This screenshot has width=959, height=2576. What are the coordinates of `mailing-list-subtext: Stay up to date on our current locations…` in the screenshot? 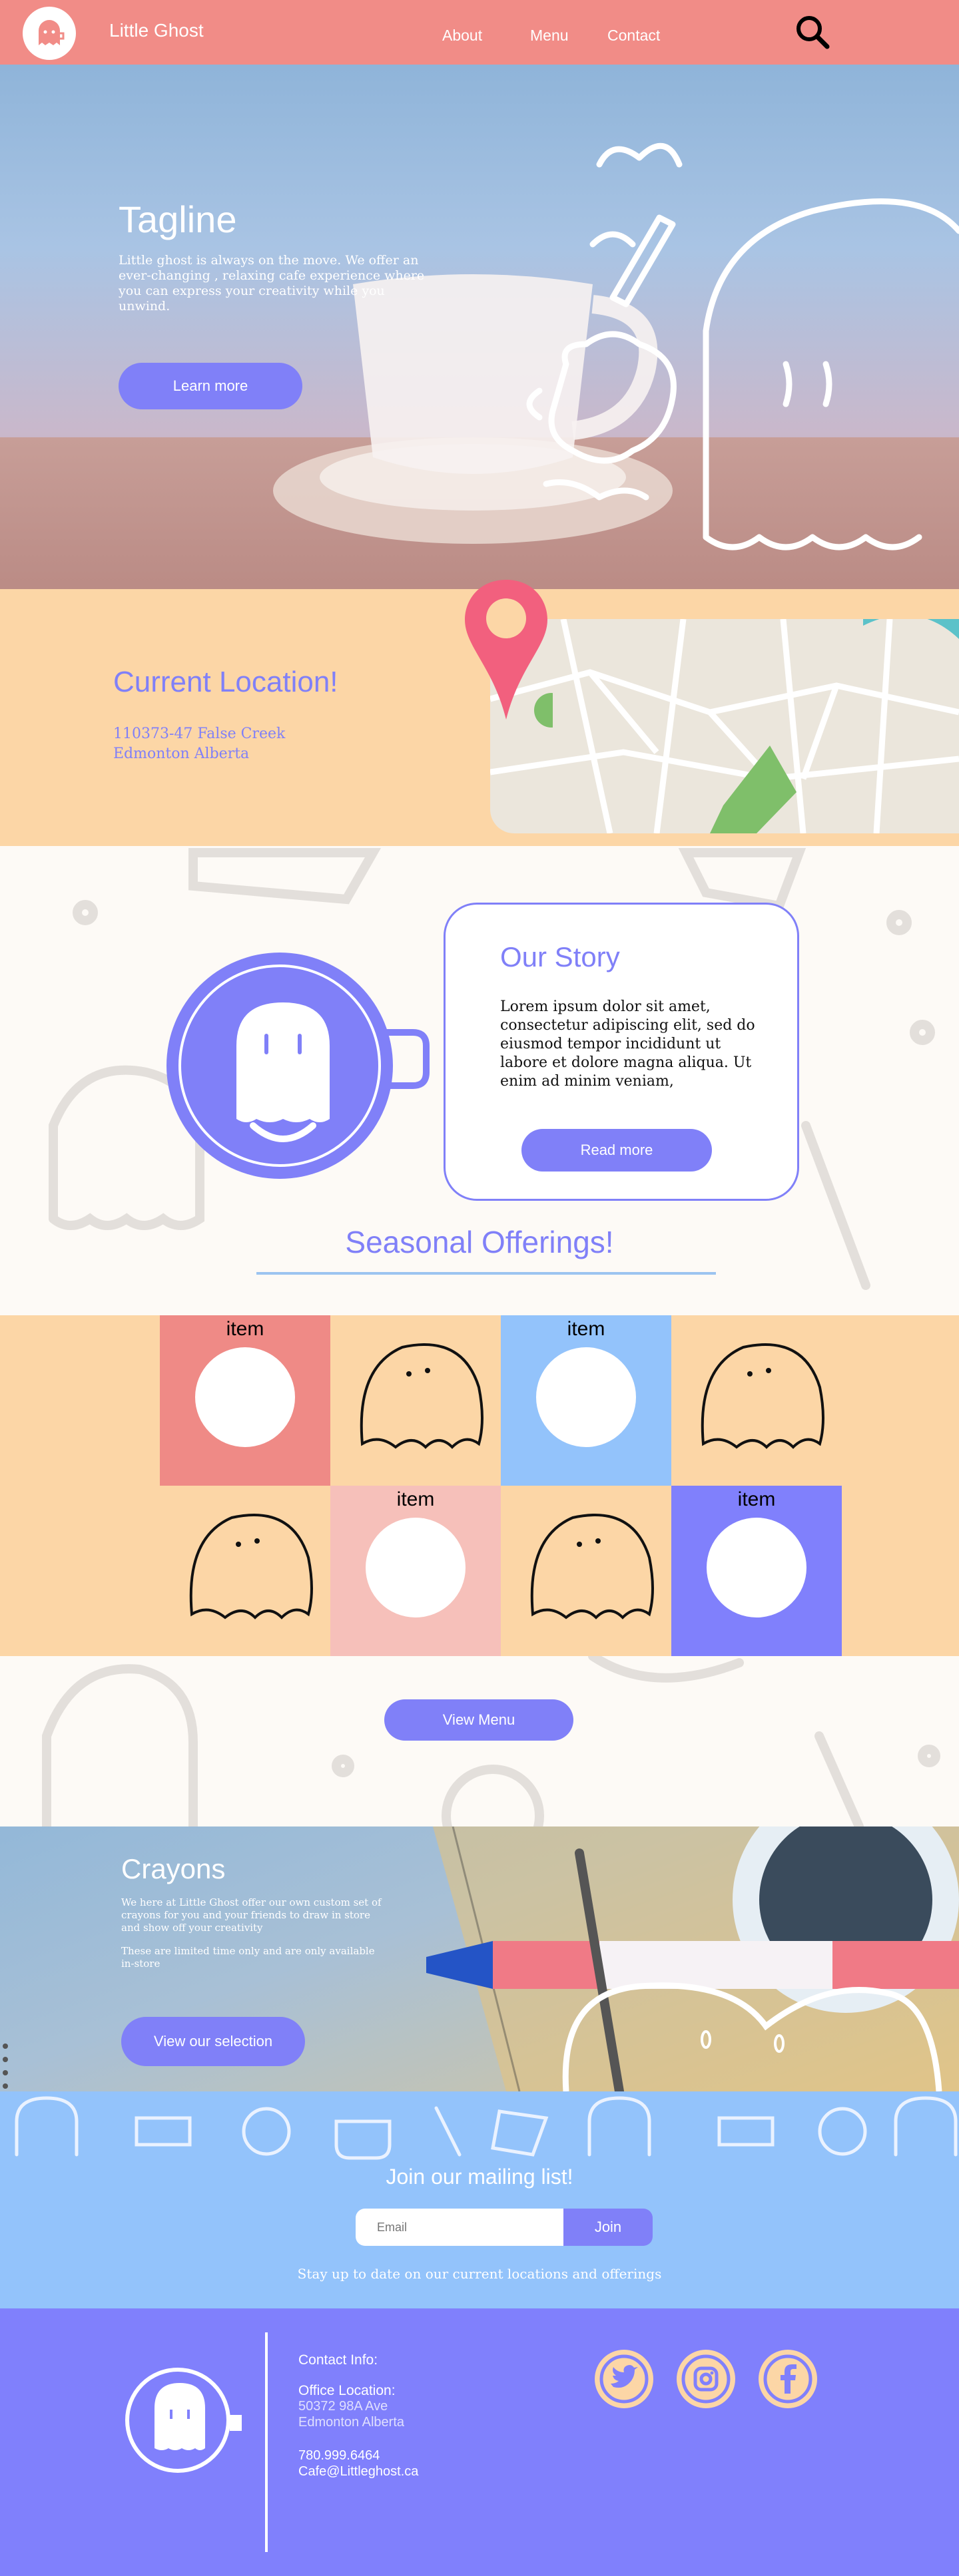 It's located at (479, 2274).